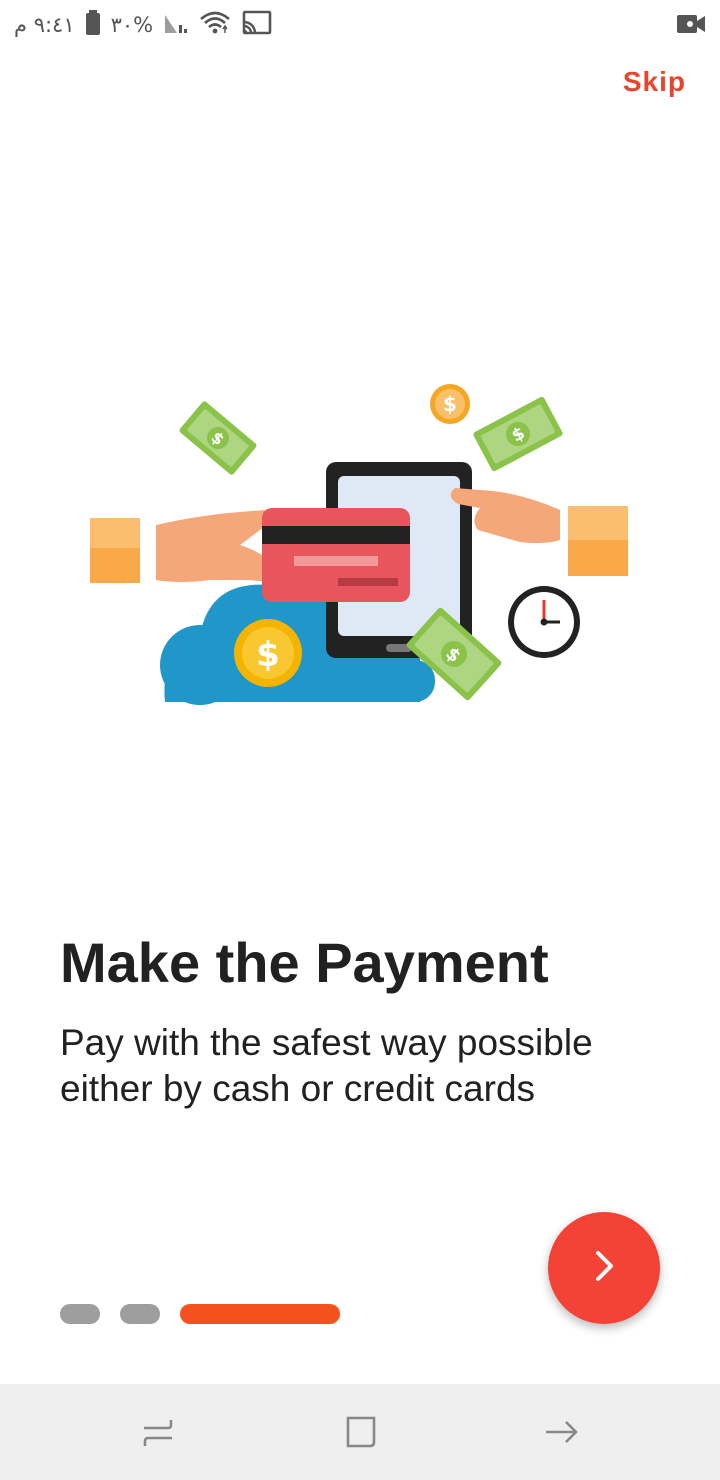  I want to click on wifi-icon, so click(215, 25).